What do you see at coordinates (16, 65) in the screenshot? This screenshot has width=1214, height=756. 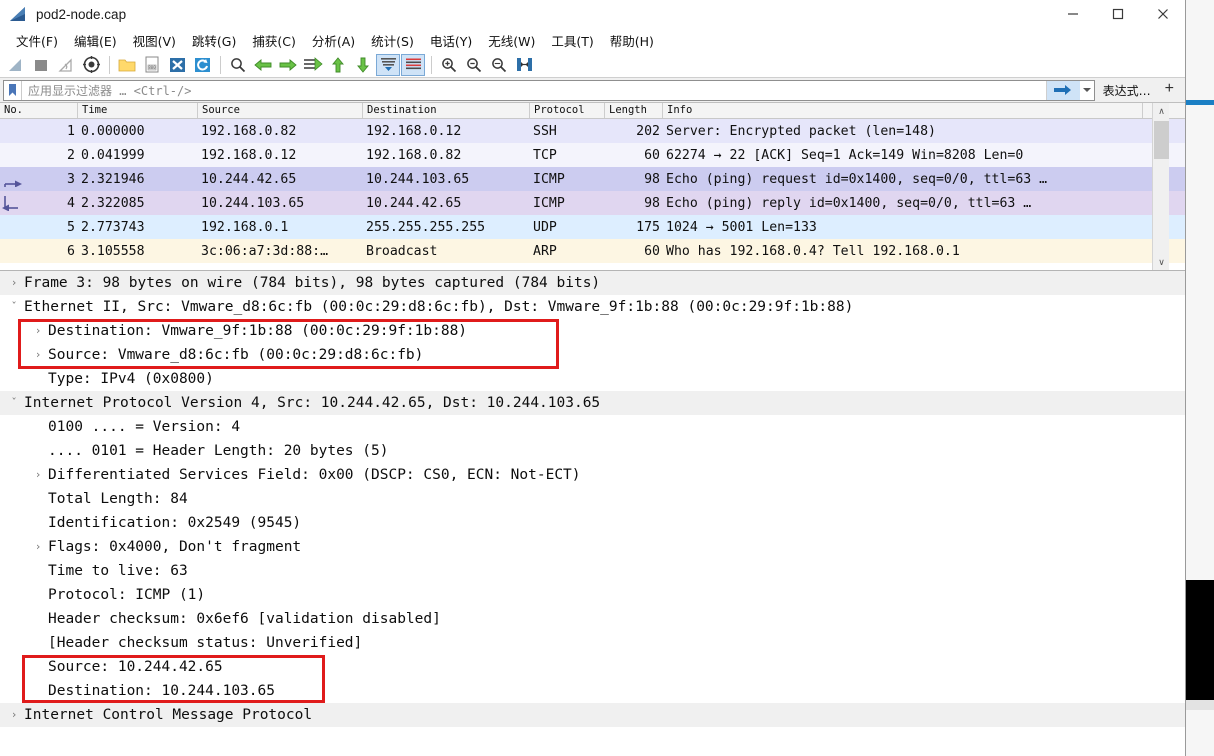 I see `start-capture-icon` at bounding box center [16, 65].